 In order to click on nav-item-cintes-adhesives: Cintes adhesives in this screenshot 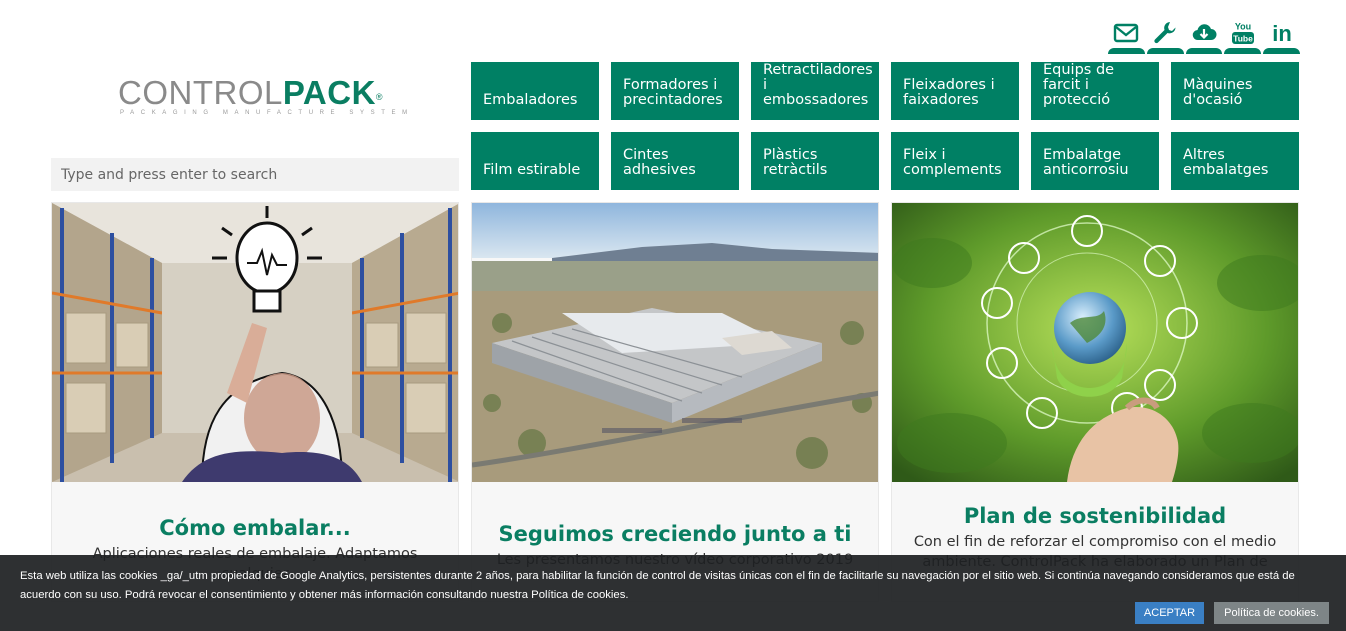, I will do `click(675, 161)`.